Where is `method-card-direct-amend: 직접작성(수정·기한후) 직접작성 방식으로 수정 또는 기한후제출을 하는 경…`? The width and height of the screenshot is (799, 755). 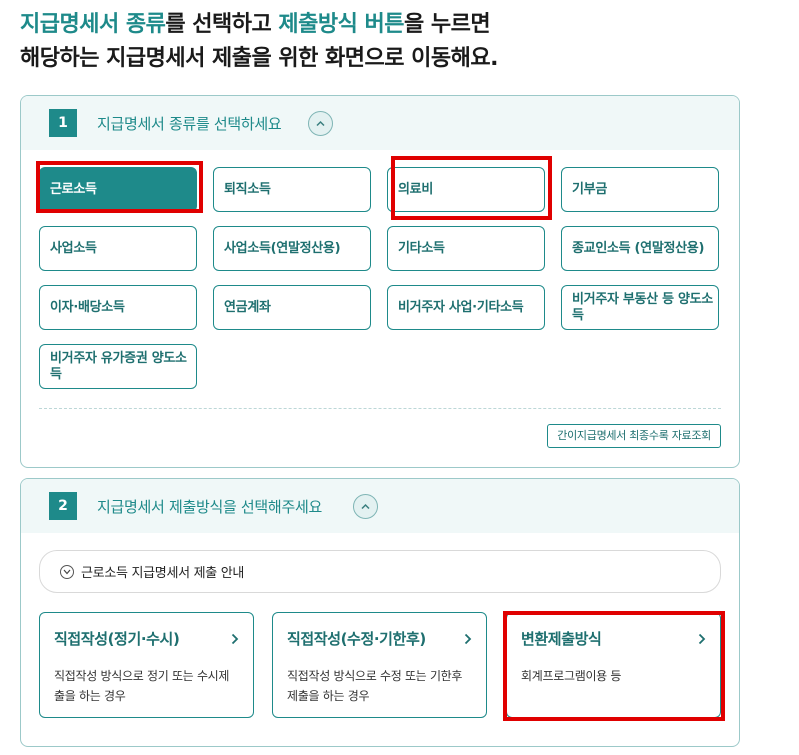 method-card-direct-amend: 직접작성(수정·기한후) 직접작성 방식으로 수정 또는 기한후제출을 하는 경… is located at coordinates (379, 665).